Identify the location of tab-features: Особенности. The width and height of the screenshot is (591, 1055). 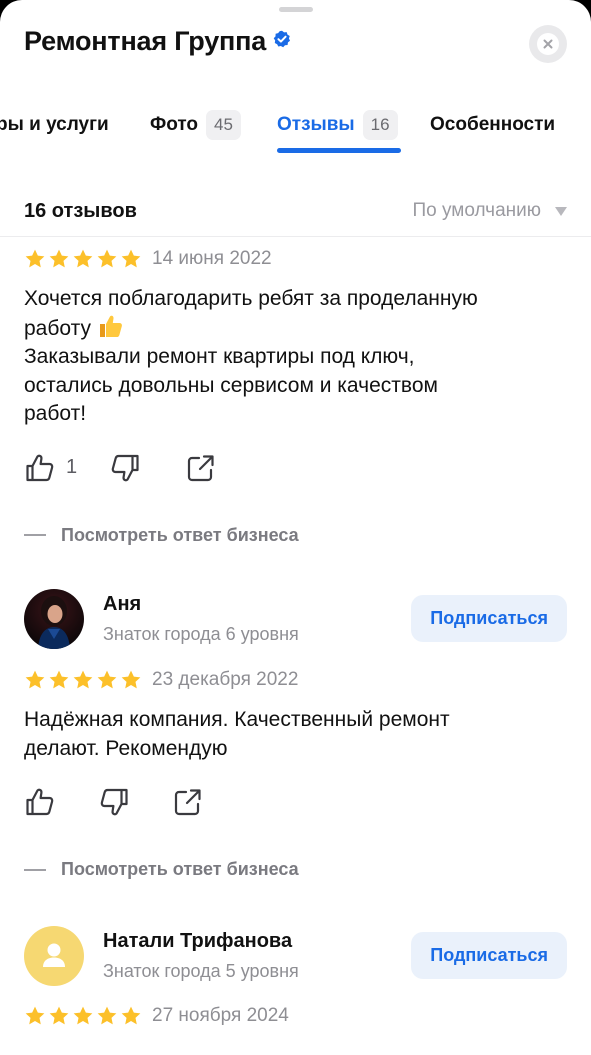
(492, 125).